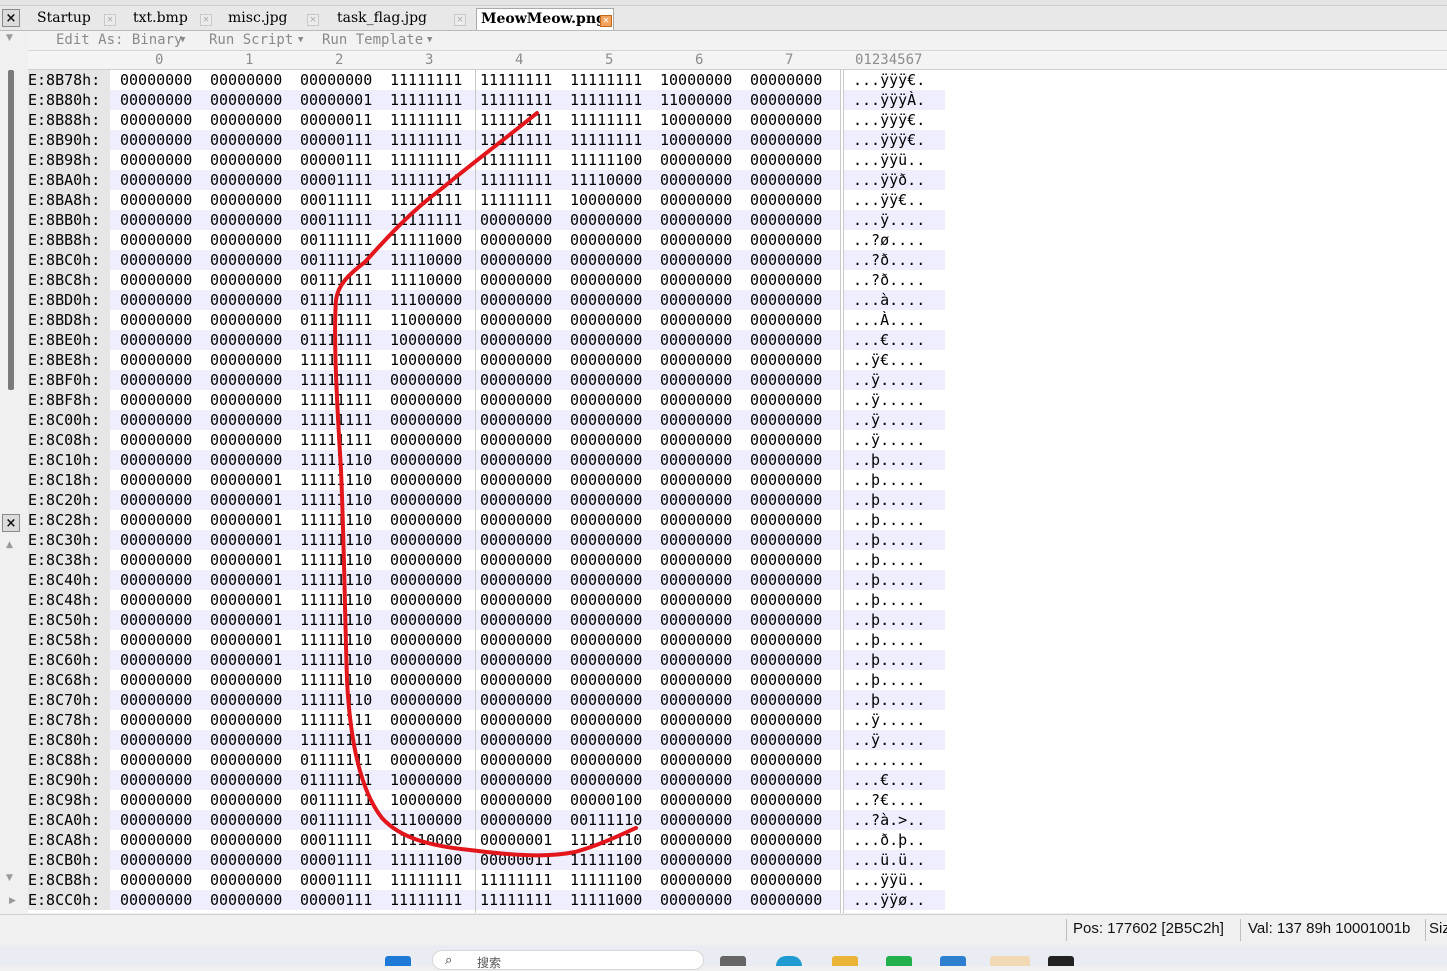 Image resolution: width=1447 pixels, height=971 pixels. I want to click on close-panel-icon-2: ×, so click(11, 523).